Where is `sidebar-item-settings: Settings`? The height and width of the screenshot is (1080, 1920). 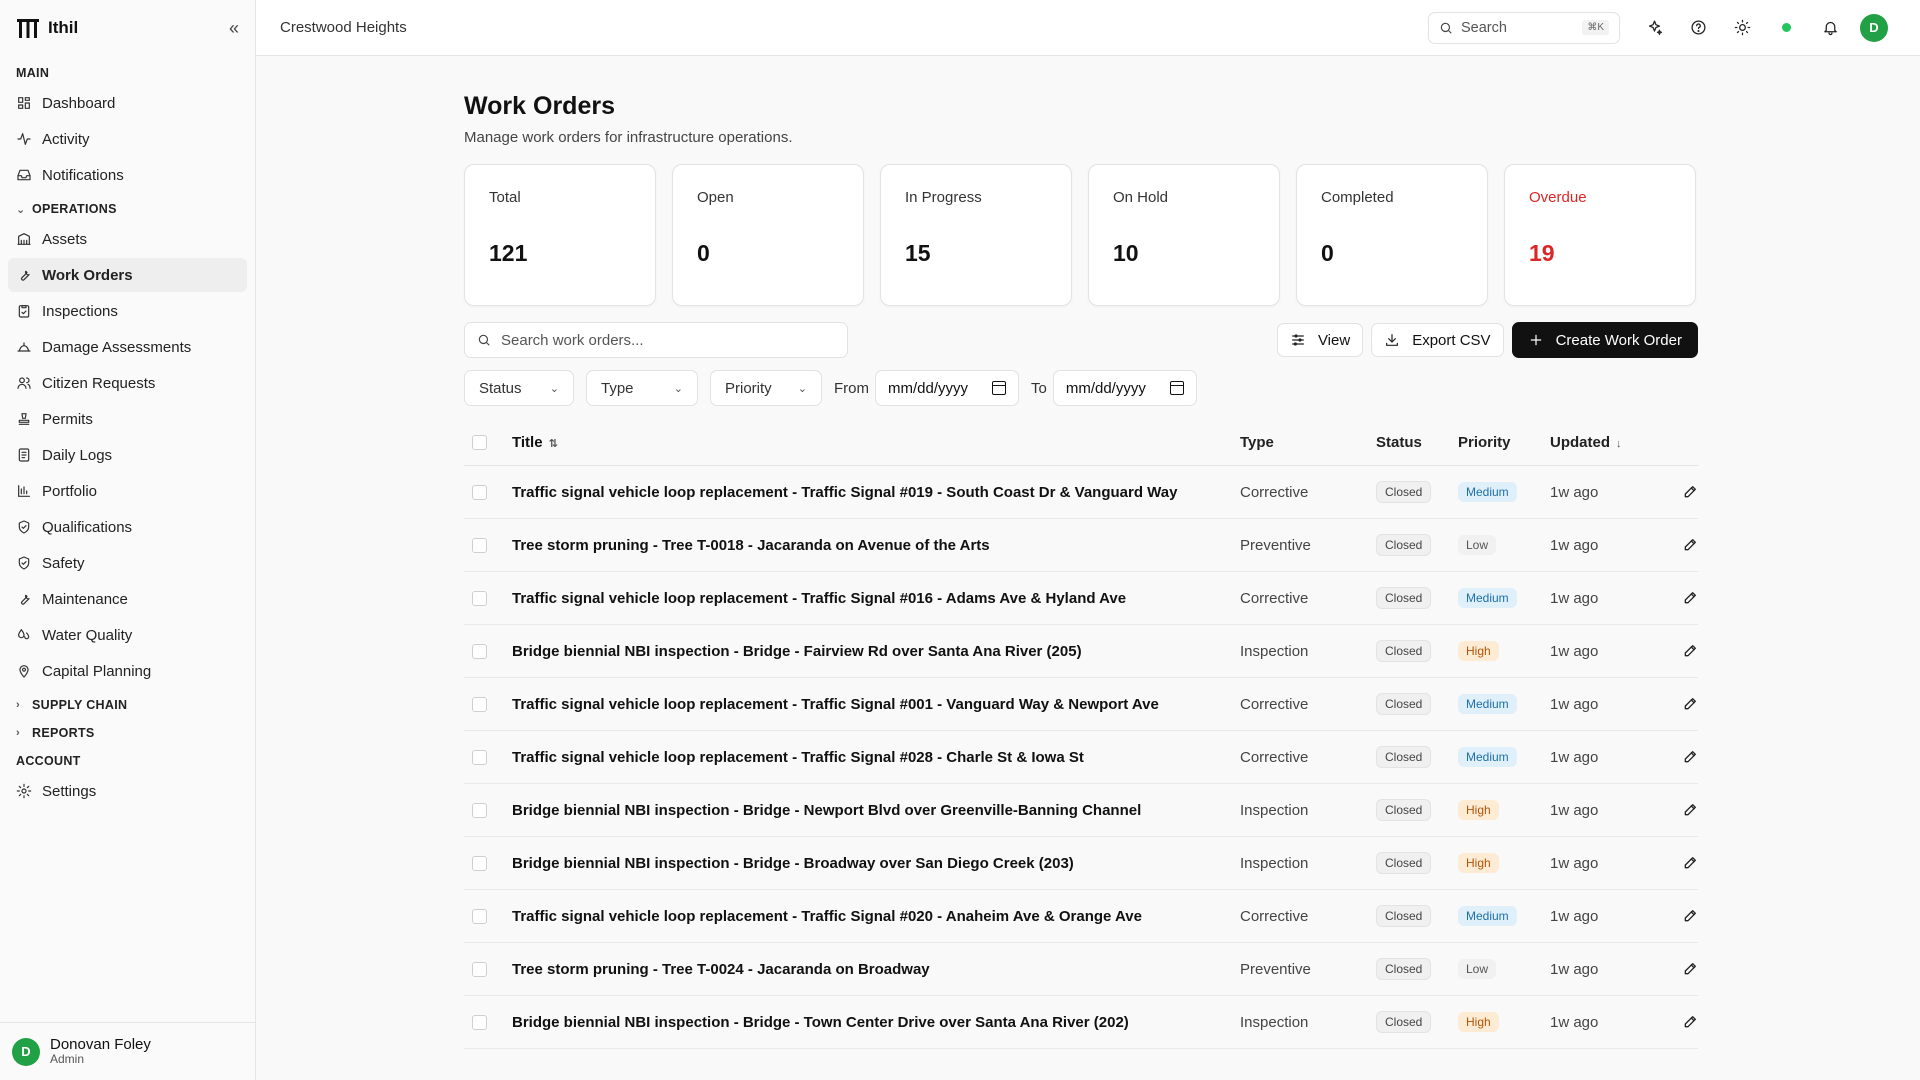
sidebar-item-settings: Settings is located at coordinates (127, 791).